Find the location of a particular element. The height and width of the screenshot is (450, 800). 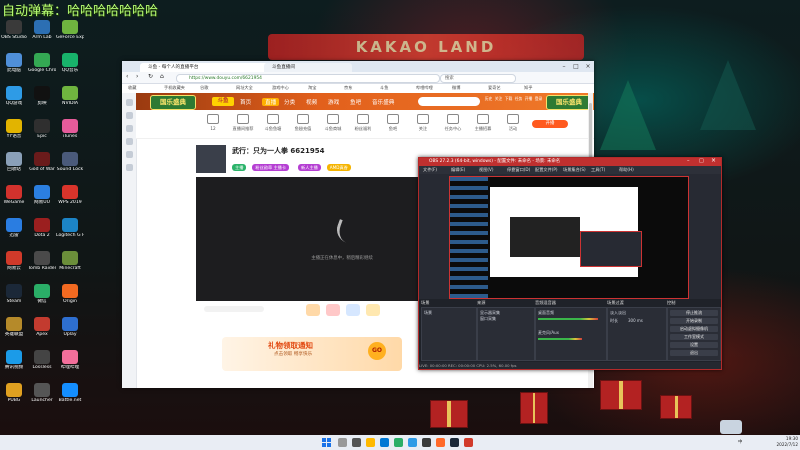

gift-notice-banner: 礼物领取通知 点击领取 畅享快乐 GO is located at coordinates (312, 354).